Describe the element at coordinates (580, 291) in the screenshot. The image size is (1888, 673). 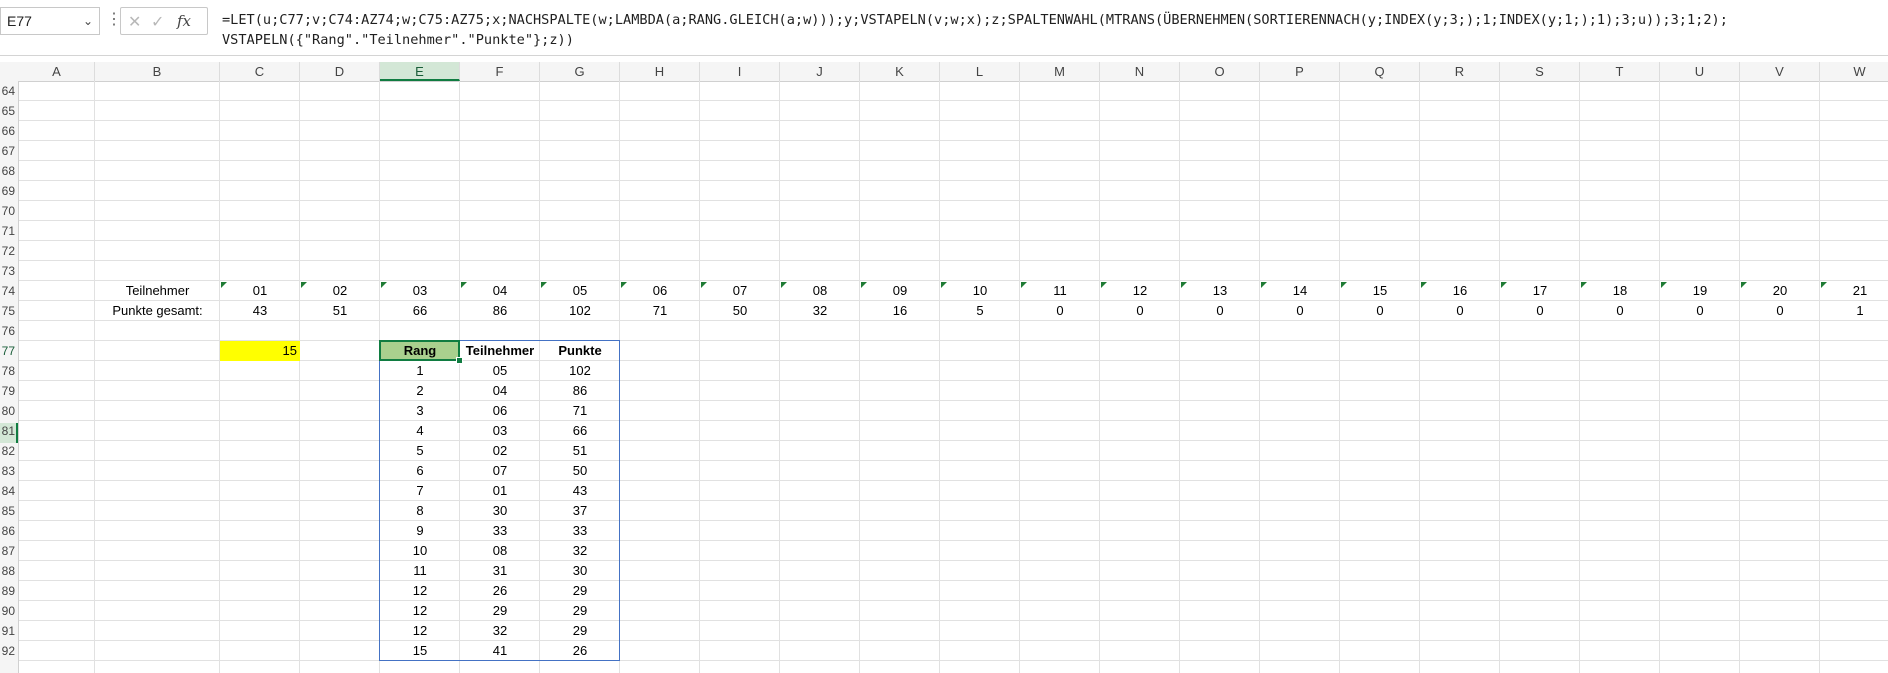
I see `participant-cell: 05` at that location.